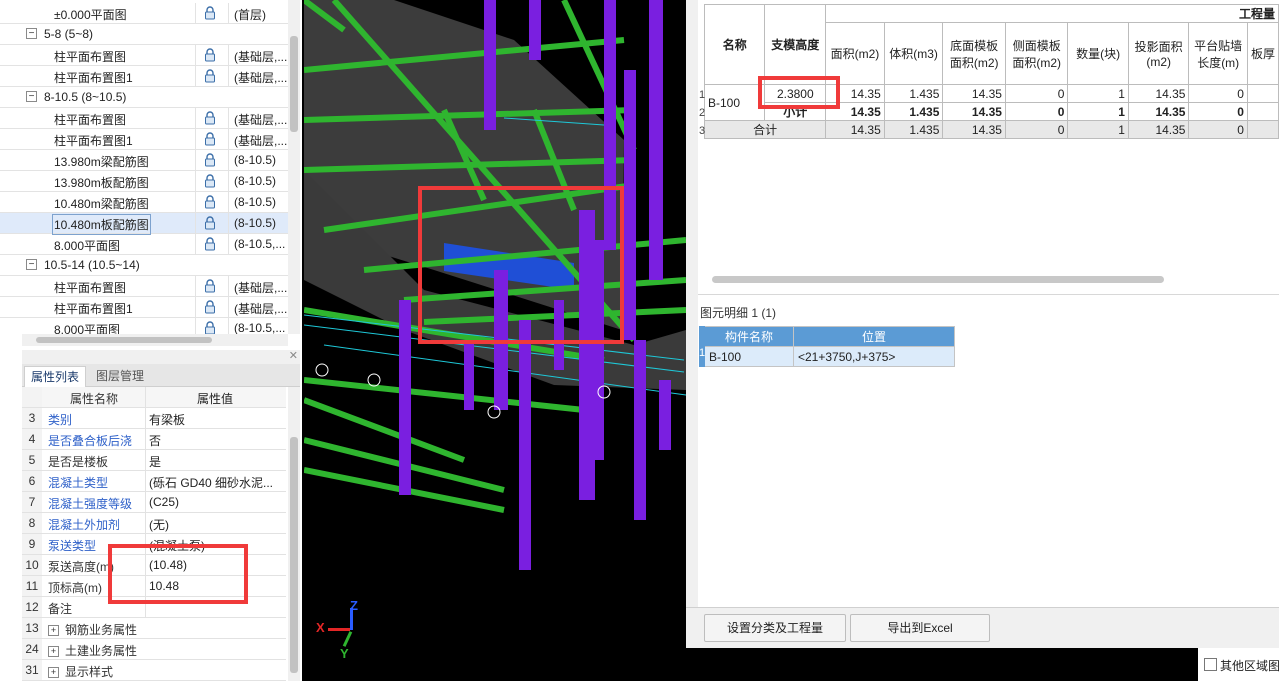 This screenshot has height=681, width=1279. Describe the element at coordinates (32, 649) in the screenshot. I see `property-row-number: 24` at that location.